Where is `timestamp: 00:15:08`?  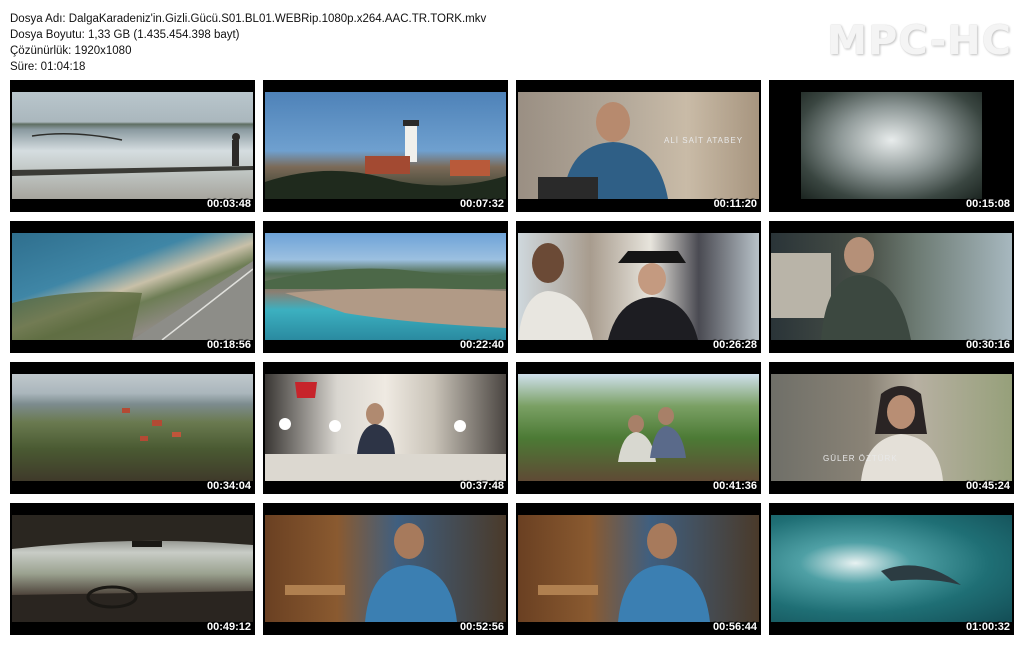 timestamp: 00:15:08 is located at coordinates (987, 204).